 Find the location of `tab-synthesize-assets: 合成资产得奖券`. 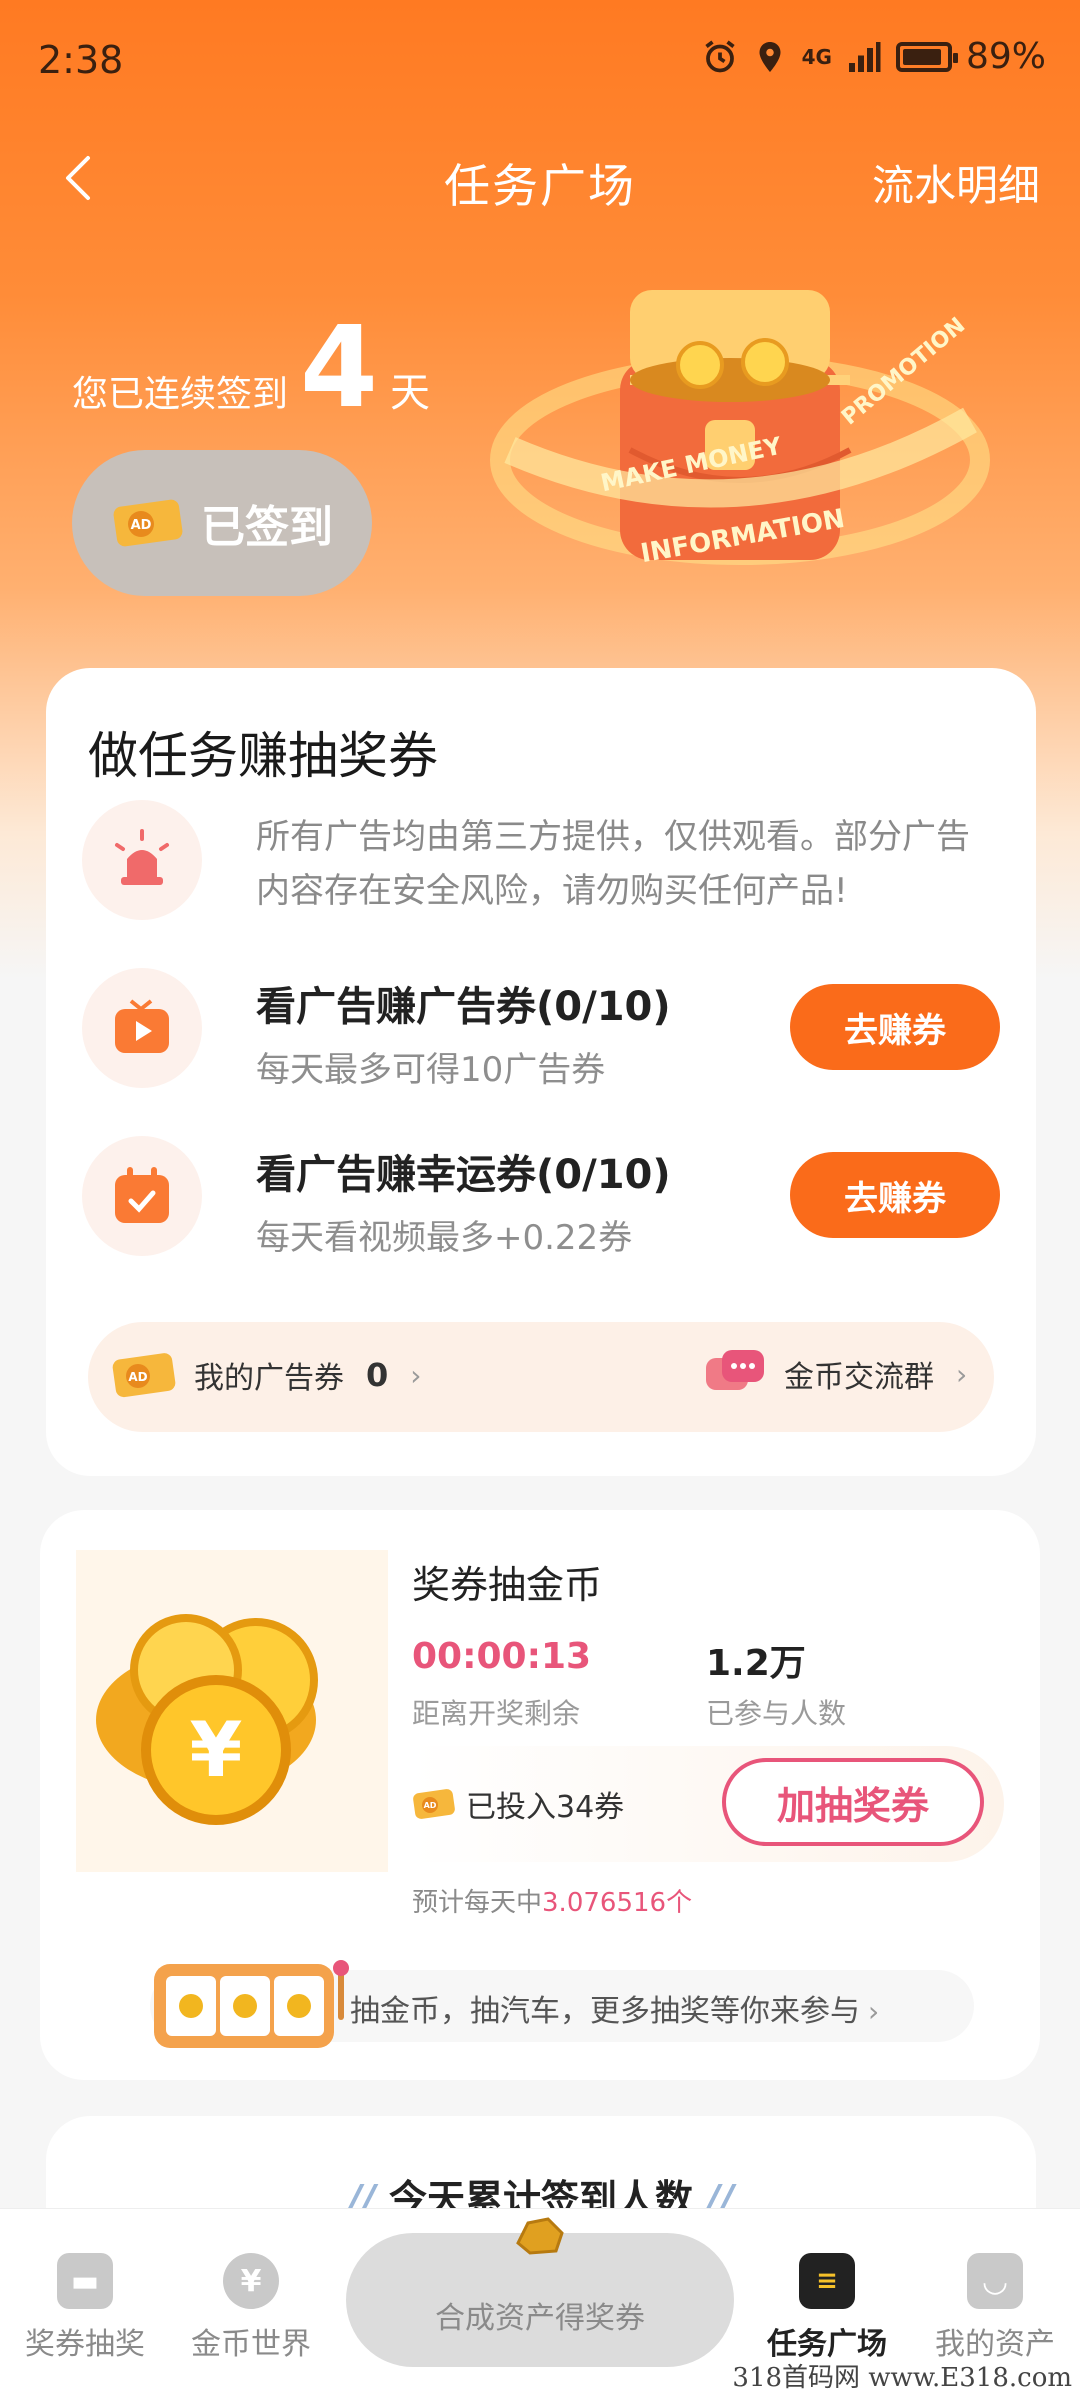

tab-synthesize-assets: 合成资产得奖券 is located at coordinates (540, 2292).